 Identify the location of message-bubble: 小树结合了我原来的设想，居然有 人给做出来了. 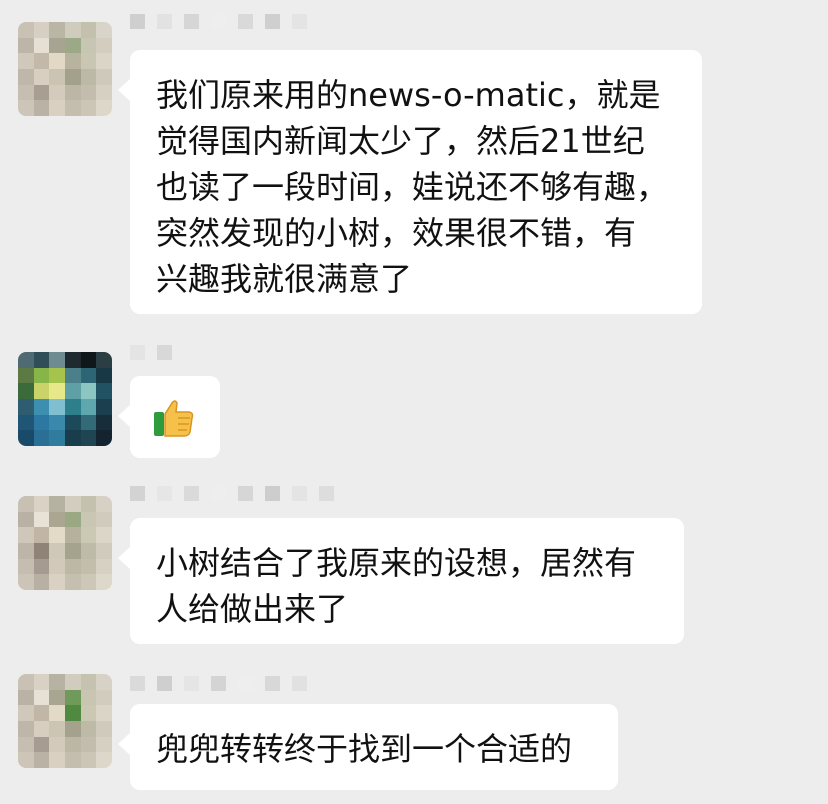
(401, 581).